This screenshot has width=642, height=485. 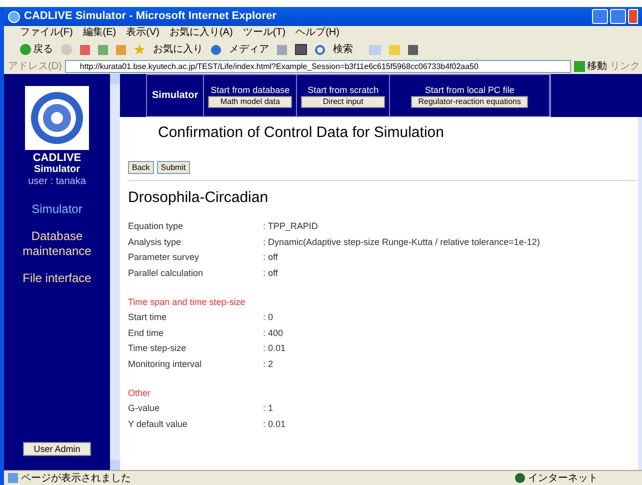 What do you see at coordinates (148, 317) in the screenshot?
I see `field-label: Start time` at bounding box center [148, 317].